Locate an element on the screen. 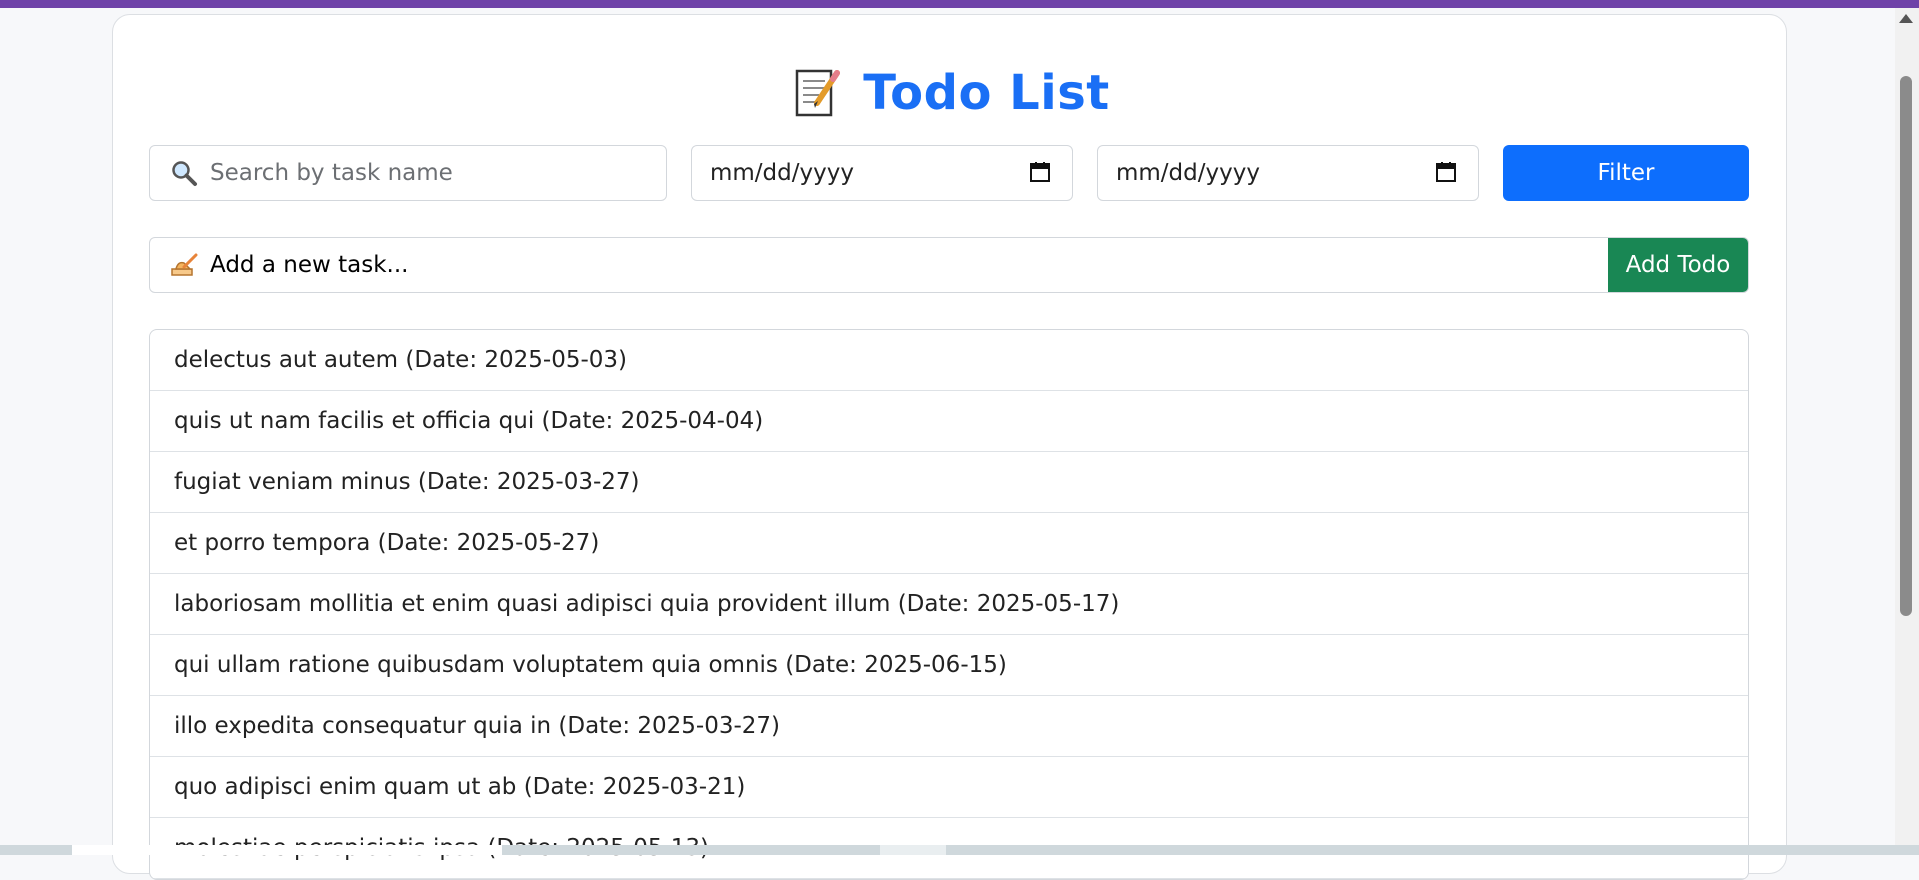 The width and height of the screenshot is (1919, 880). page-header: Todo List is located at coordinates (949, 93).